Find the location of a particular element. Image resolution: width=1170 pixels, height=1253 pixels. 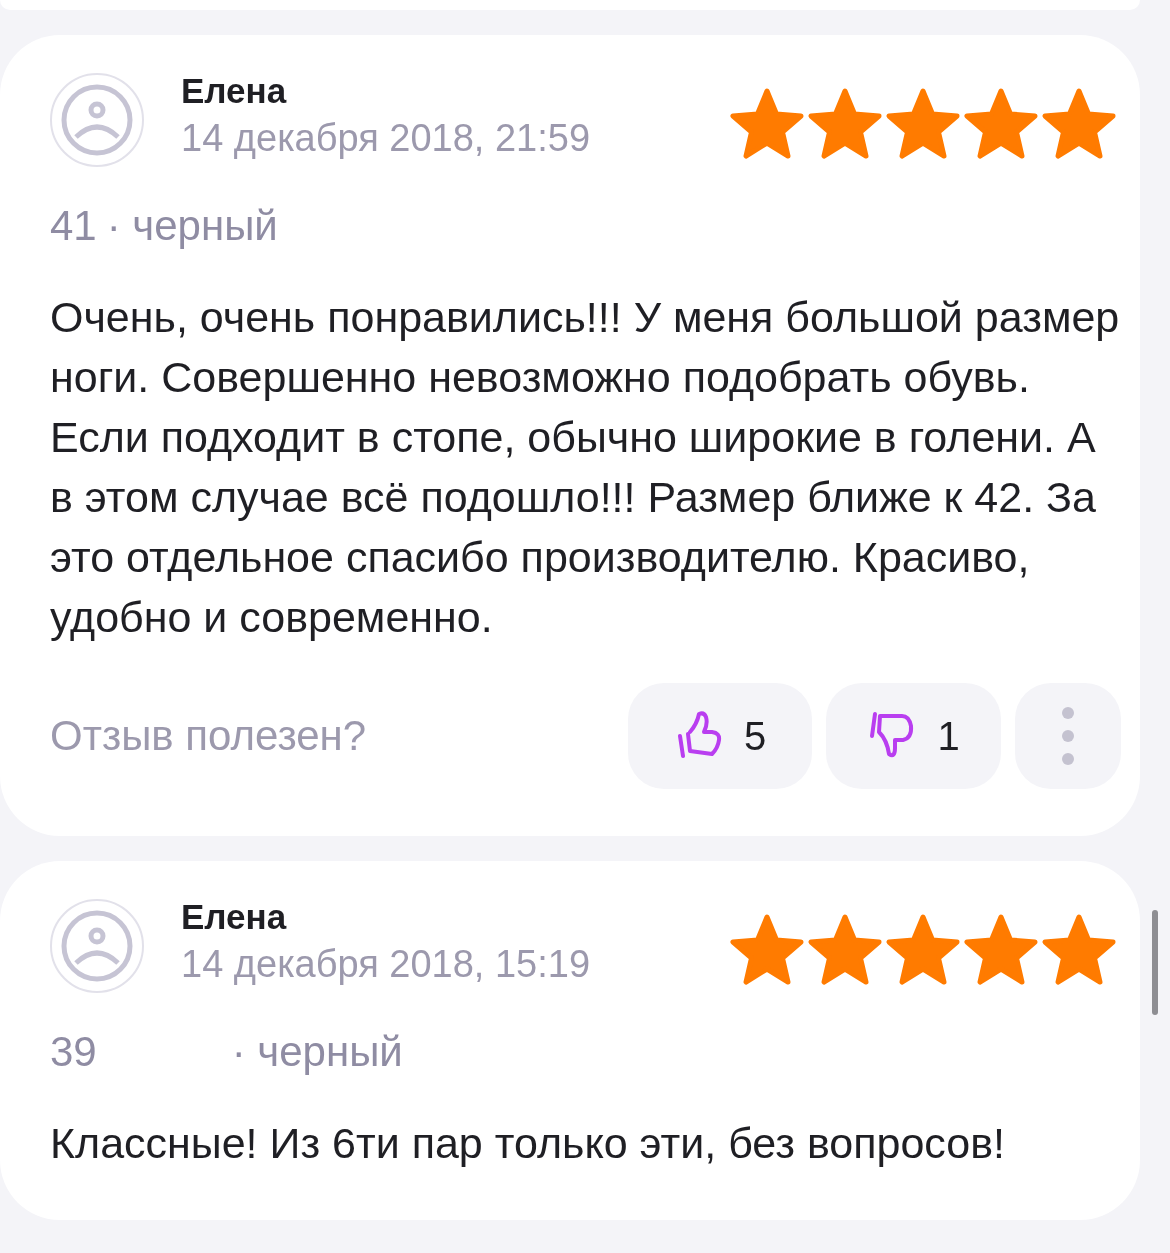

helpful-question: Отзыв полезен? is located at coordinates (209, 736).